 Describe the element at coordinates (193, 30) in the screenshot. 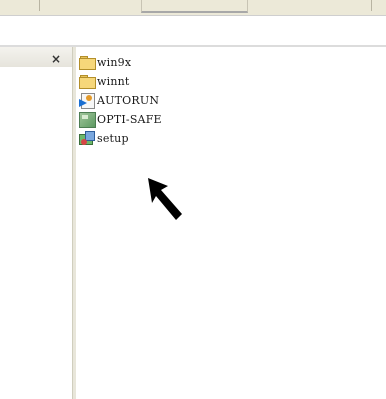

I see `address-bar` at that location.